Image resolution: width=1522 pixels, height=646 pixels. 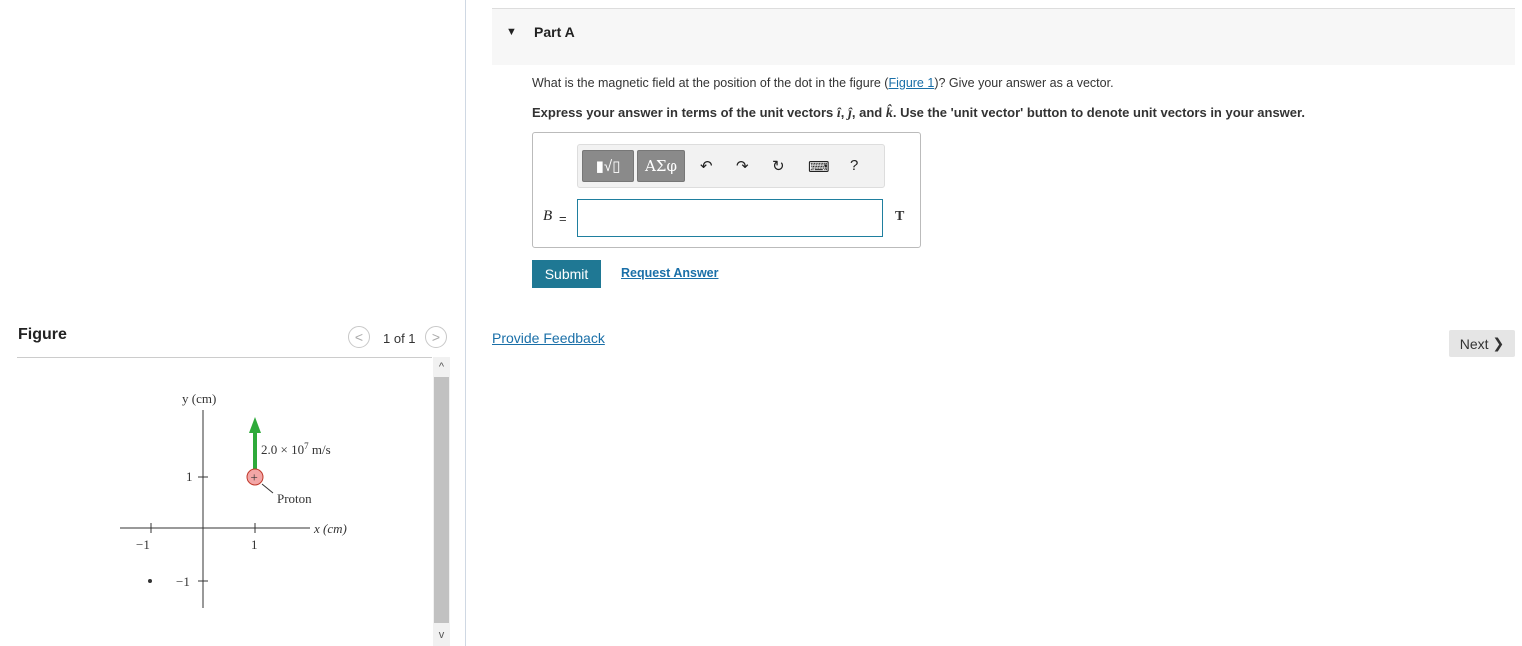 I want to click on velocity-label: 2.0 × 107 m/s, so click(x=296, y=449).